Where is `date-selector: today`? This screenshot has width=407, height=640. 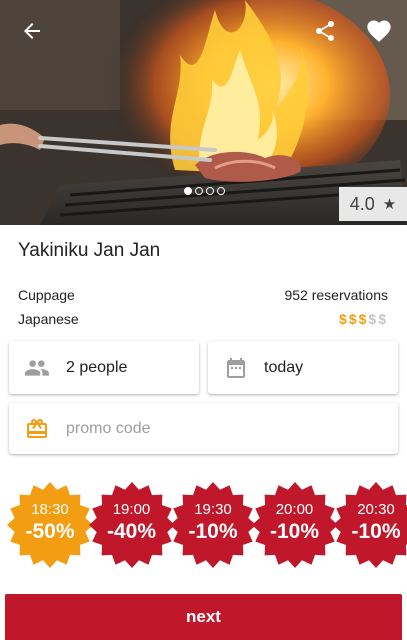
date-selector: today is located at coordinates (303, 367).